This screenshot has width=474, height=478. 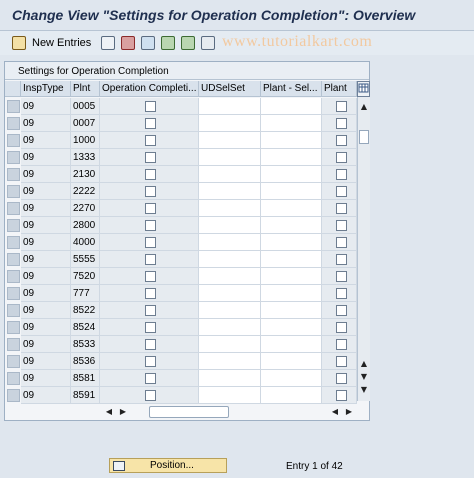 What do you see at coordinates (363, 89) in the screenshot?
I see `table-settings-icon` at bounding box center [363, 89].